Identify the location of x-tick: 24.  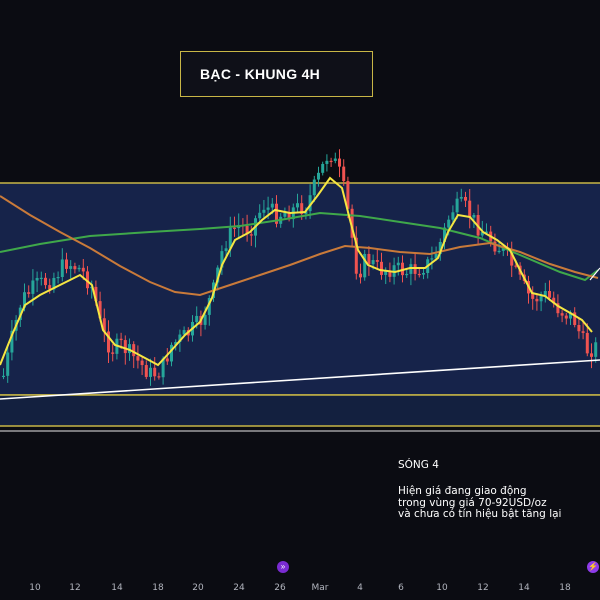
(239, 588).